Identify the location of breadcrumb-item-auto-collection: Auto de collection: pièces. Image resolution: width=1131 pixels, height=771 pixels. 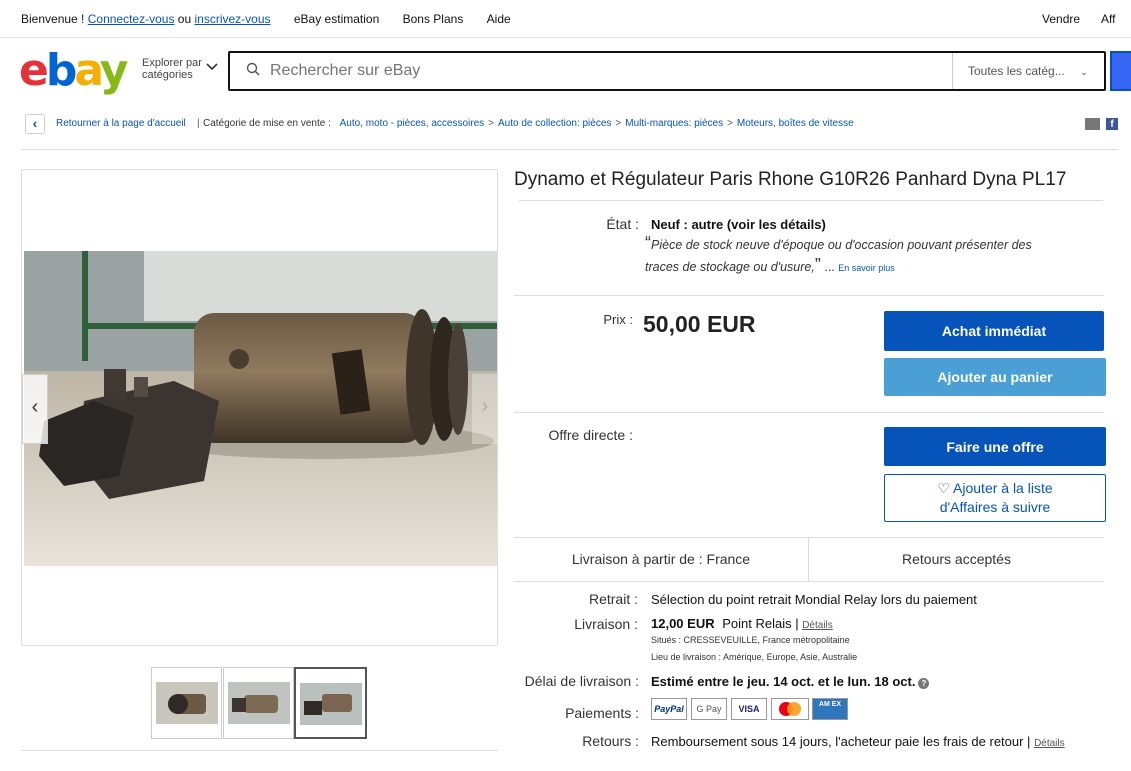
(554, 123).